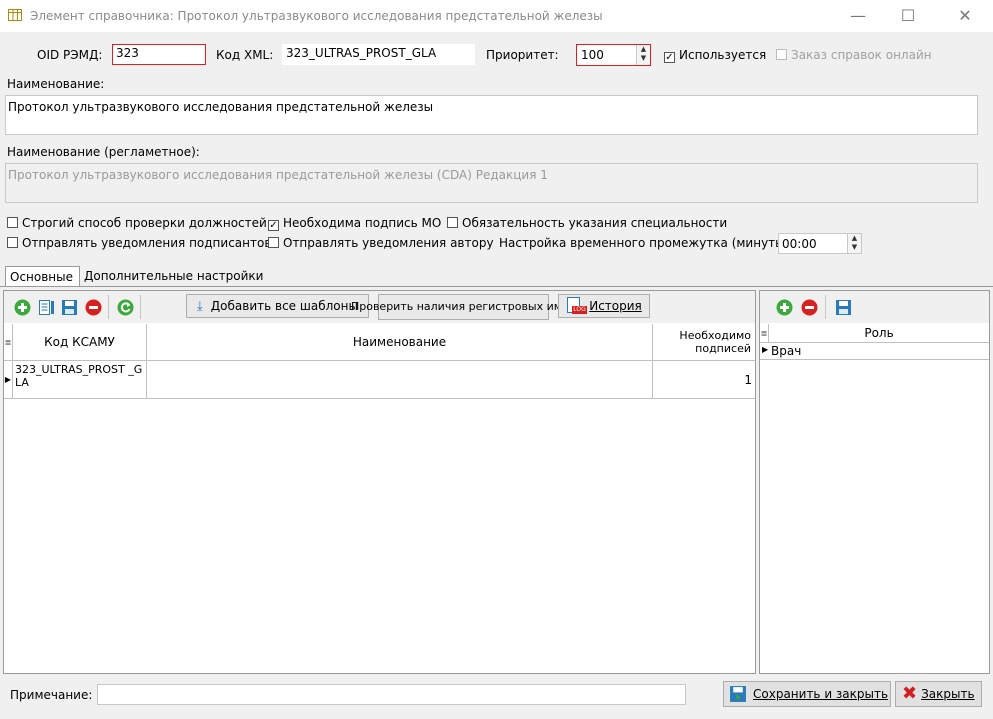 The image size is (993, 719). I want to click on delete-icon, so click(93, 307).